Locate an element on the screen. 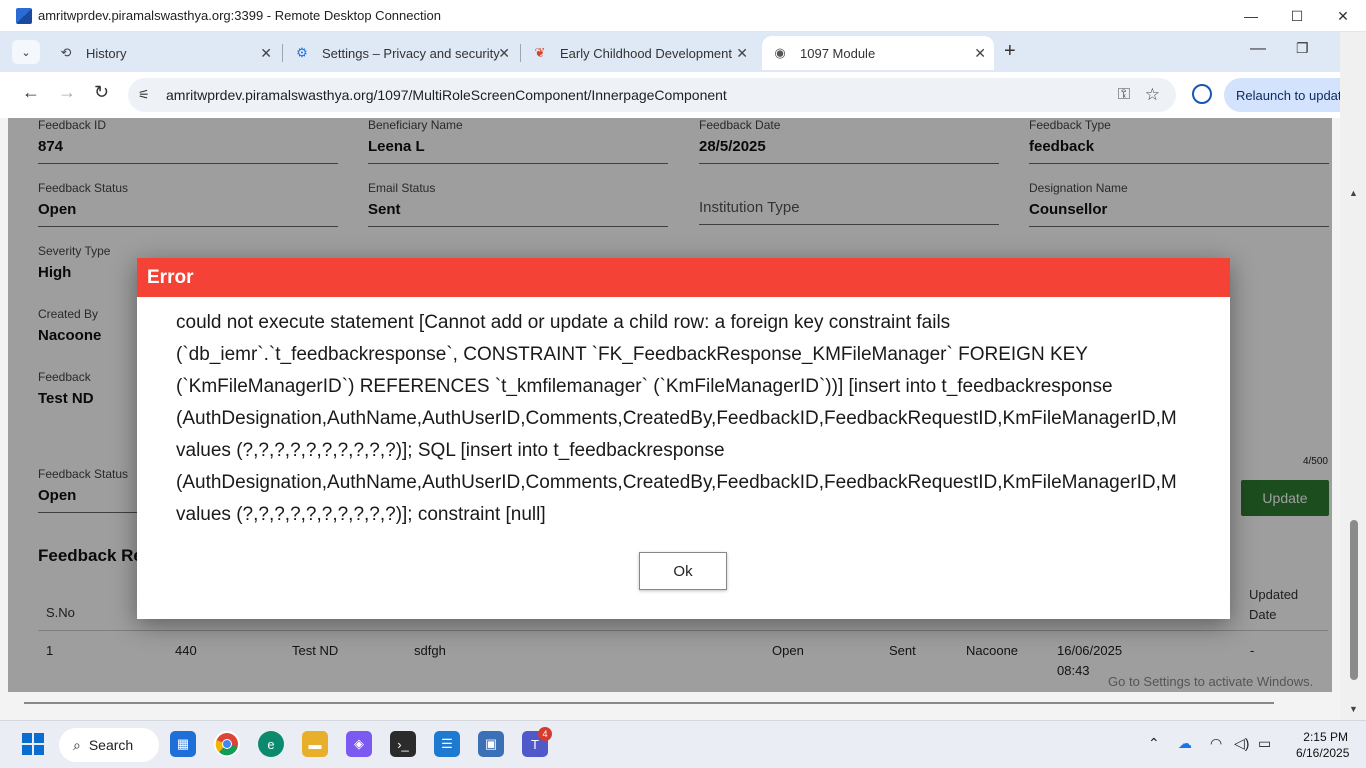 Image resolution: width=1366 pixels, height=768 pixels. remote-desktop-icon is located at coordinates (24, 15).